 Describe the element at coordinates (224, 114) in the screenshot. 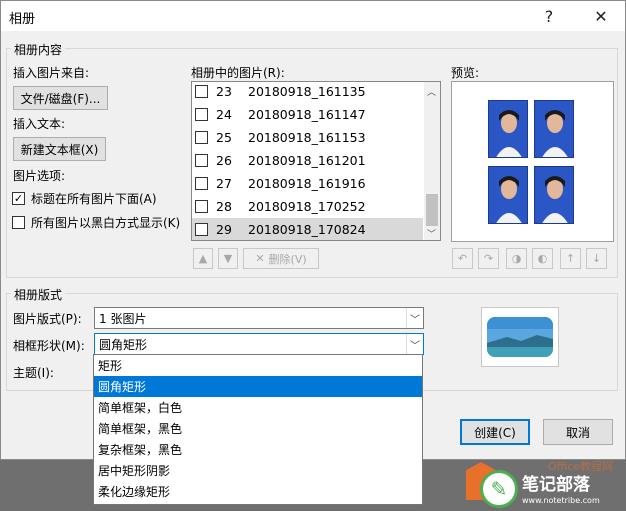

I see `picture-number: 24` at that location.